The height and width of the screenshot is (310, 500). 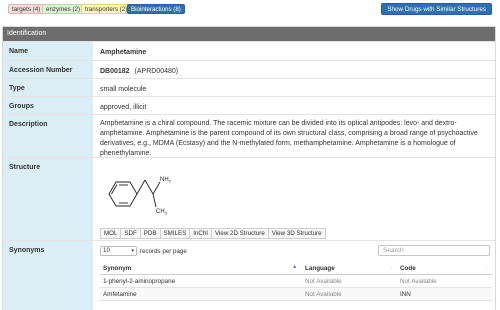 I want to click on page-size-control: 10 ▾ records per page, so click(x=143, y=251).